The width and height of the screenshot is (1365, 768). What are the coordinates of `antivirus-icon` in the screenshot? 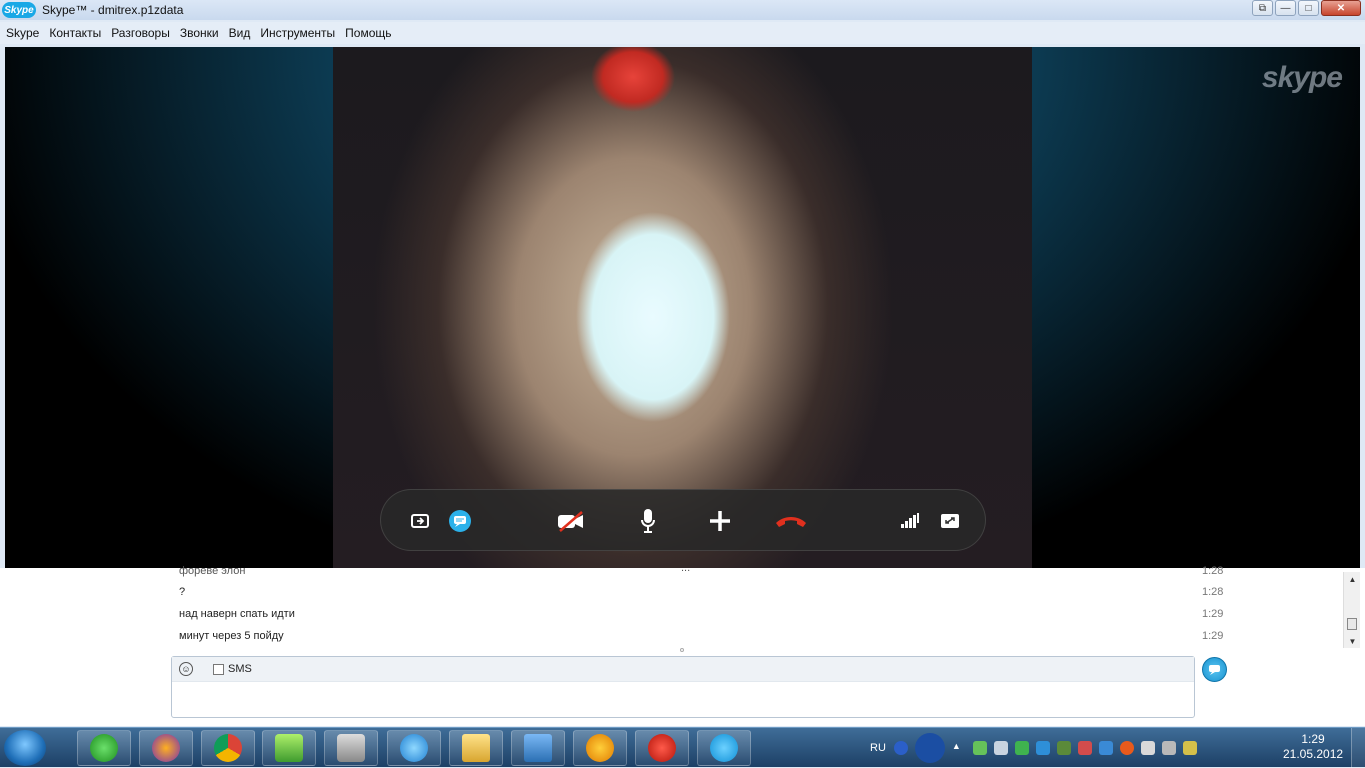 It's located at (1021, 748).